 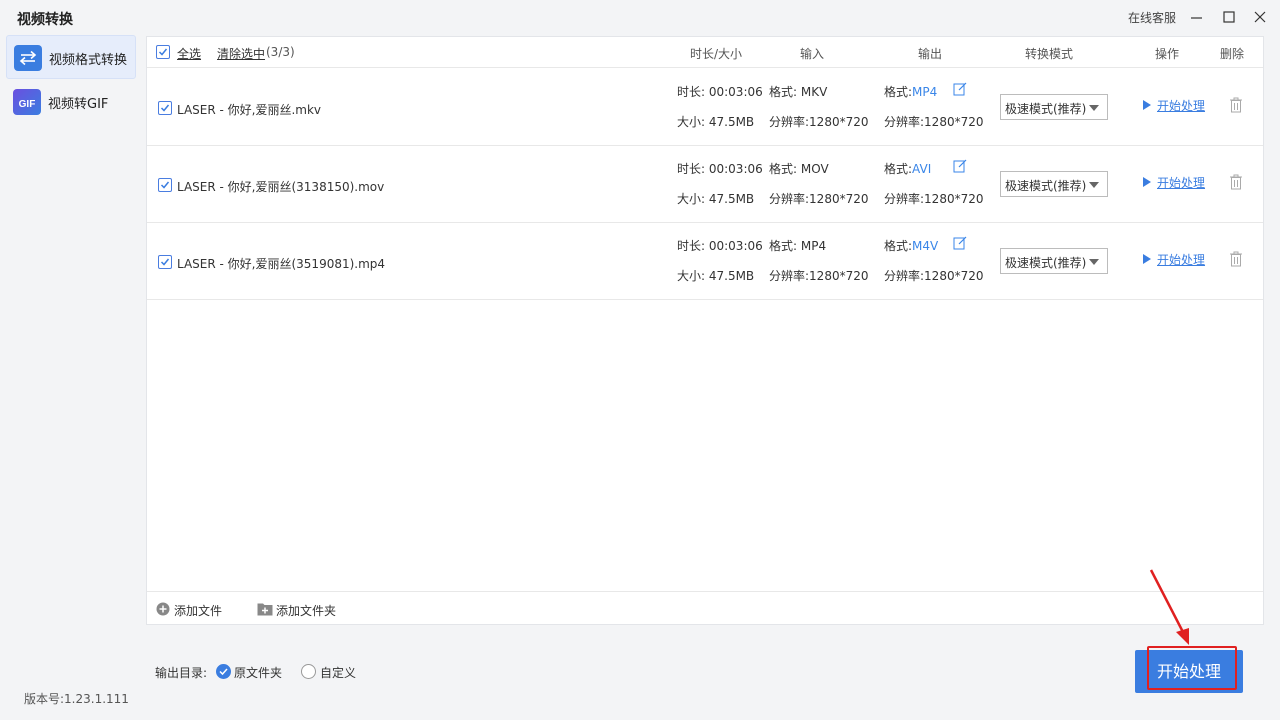 What do you see at coordinates (258, 672) in the screenshot?
I see `radio-original-folder-label: 原文件夹` at bounding box center [258, 672].